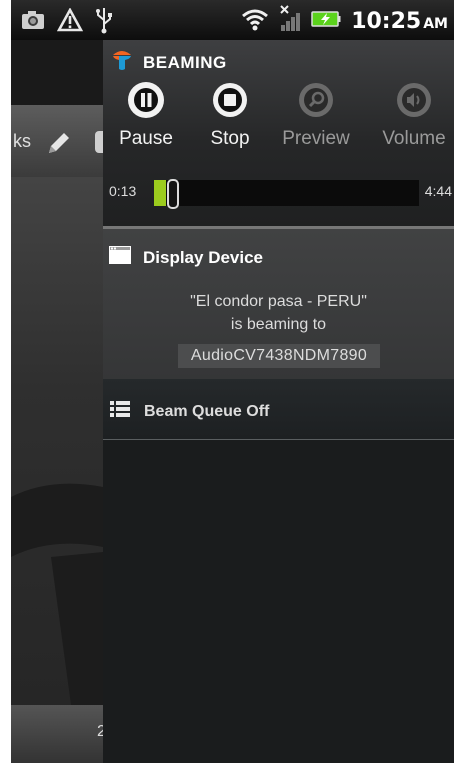 Image resolution: width=460 pixels, height=763 pixels. Describe the element at coordinates (33, 22) in the screenshot. I see `camera-icon` at that location.